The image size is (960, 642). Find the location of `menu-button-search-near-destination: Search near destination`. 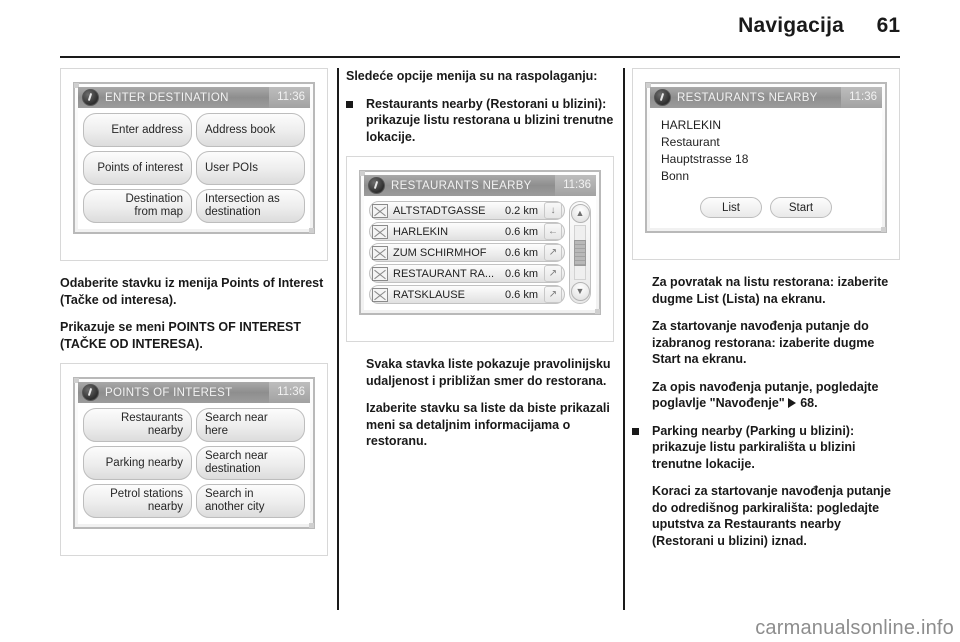

menu-button-search-near-destination: Search near destination is located at coordinates (250, 463).